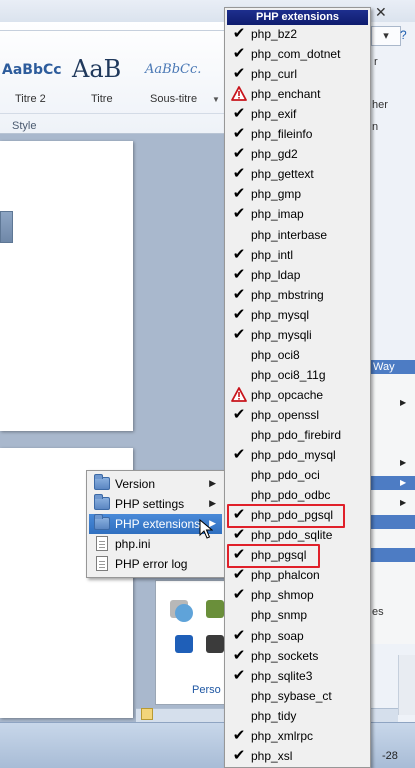  I want to click on extension-item: ✔ php_pgsql, so click(297, 556).